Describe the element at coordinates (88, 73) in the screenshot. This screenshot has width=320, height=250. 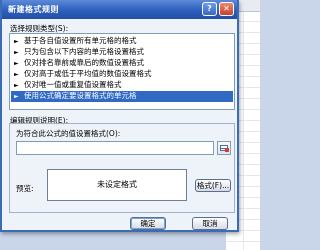
I see `rule-type-item-label: 仅对高于或低于平均值的数值设置格式` at that location.